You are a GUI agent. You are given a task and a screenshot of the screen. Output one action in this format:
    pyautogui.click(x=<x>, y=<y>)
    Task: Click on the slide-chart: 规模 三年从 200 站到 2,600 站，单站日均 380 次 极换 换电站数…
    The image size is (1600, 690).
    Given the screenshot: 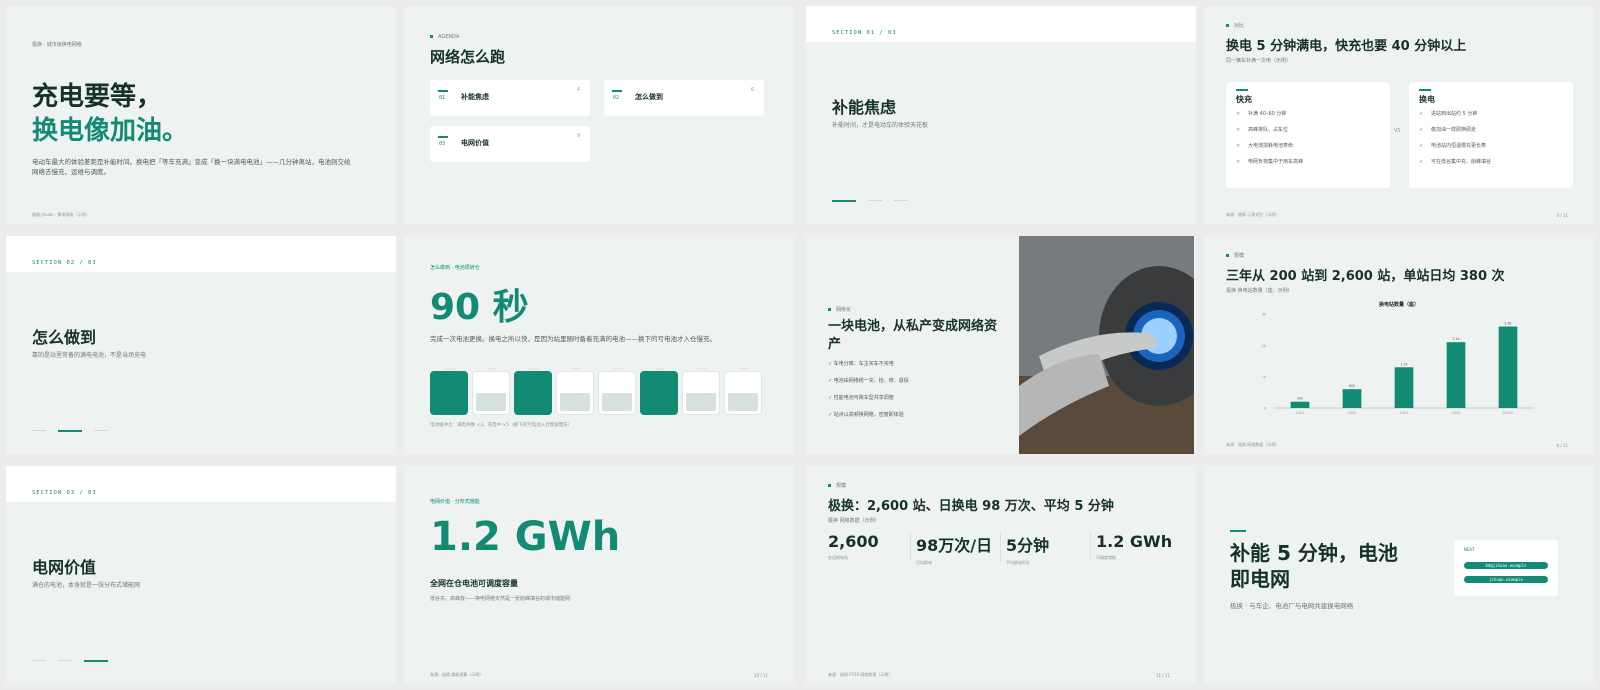 What is the action you would take?
    pyautogui.click(x=1399, y=345)
    